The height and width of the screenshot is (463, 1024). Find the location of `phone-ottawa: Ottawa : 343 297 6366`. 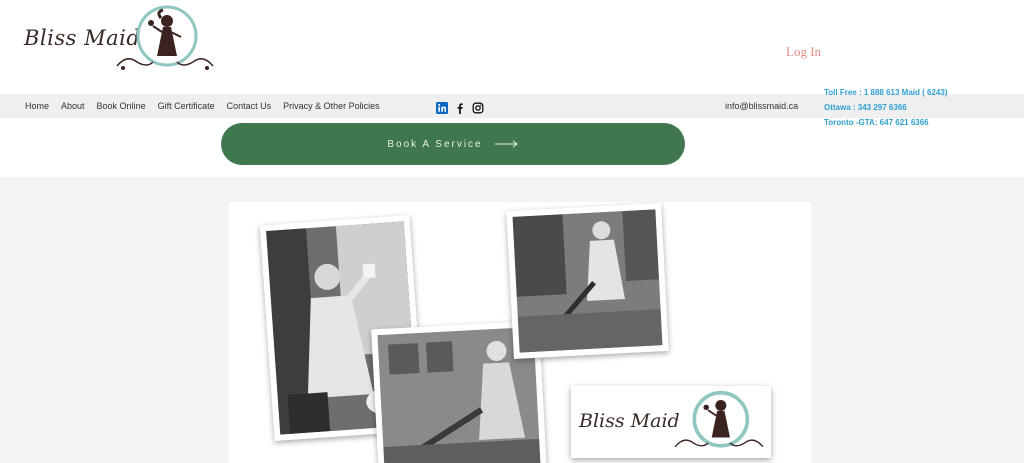

phone-ottawa: Ottawa : 343 297 6366 is located at coordinates (885, 107).